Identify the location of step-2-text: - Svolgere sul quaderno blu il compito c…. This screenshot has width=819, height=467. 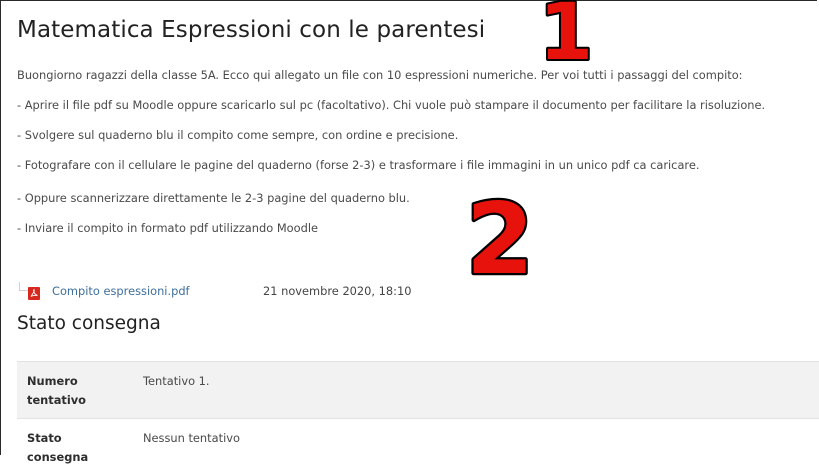
(238, 135).